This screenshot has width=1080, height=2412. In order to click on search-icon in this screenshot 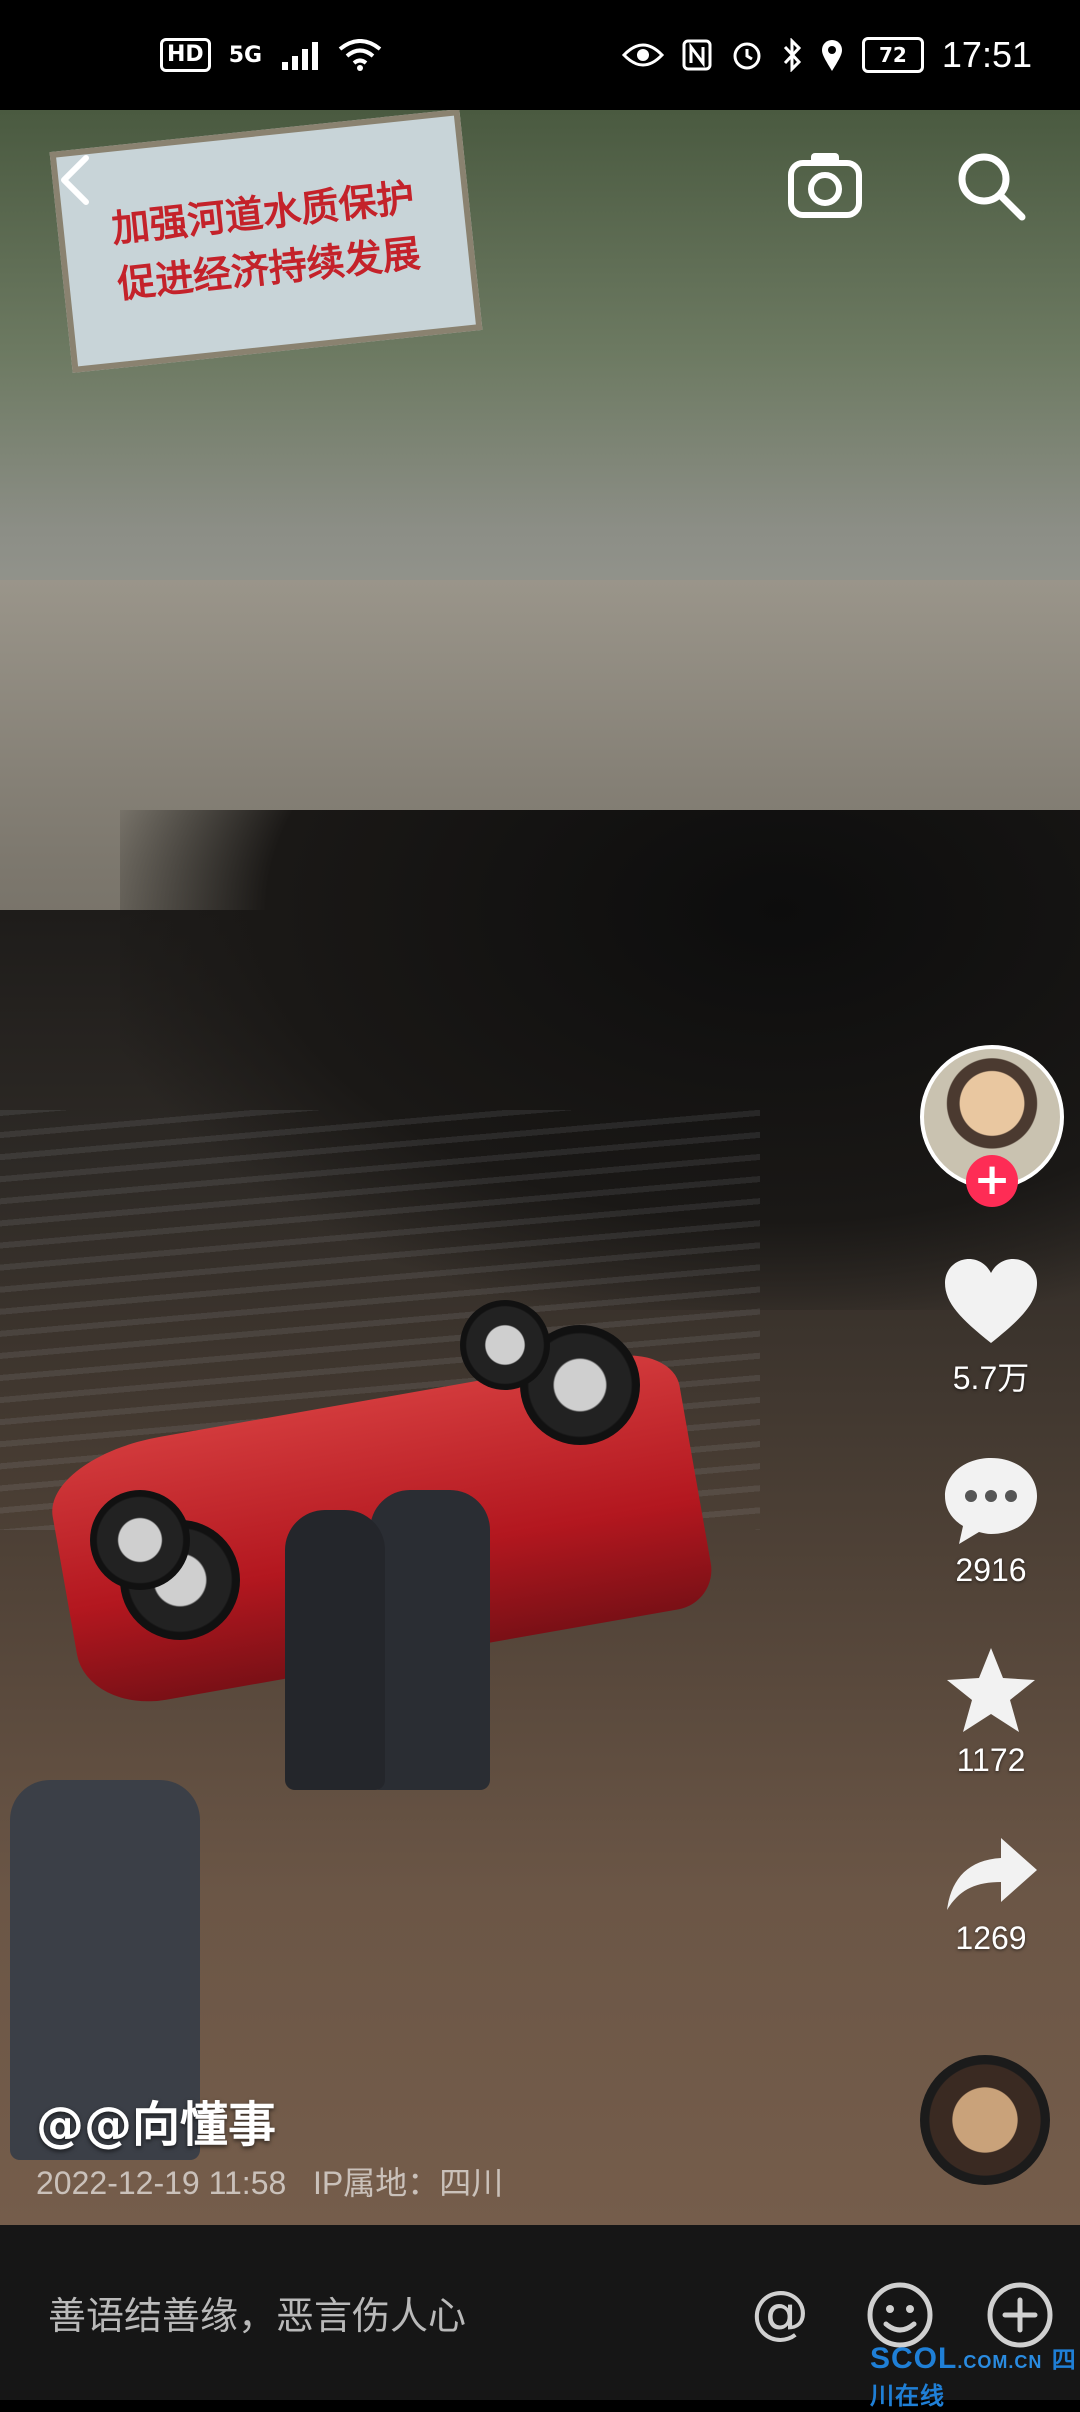, I will do `click(990, 185)`.